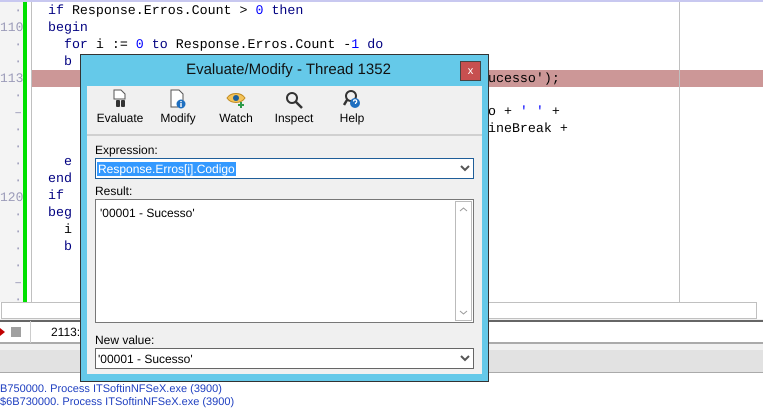 This screenshot has height=411, width=763. Describe the element at coordinates (11, 78) in the screenshot. I see `line-number: 113` at that location.